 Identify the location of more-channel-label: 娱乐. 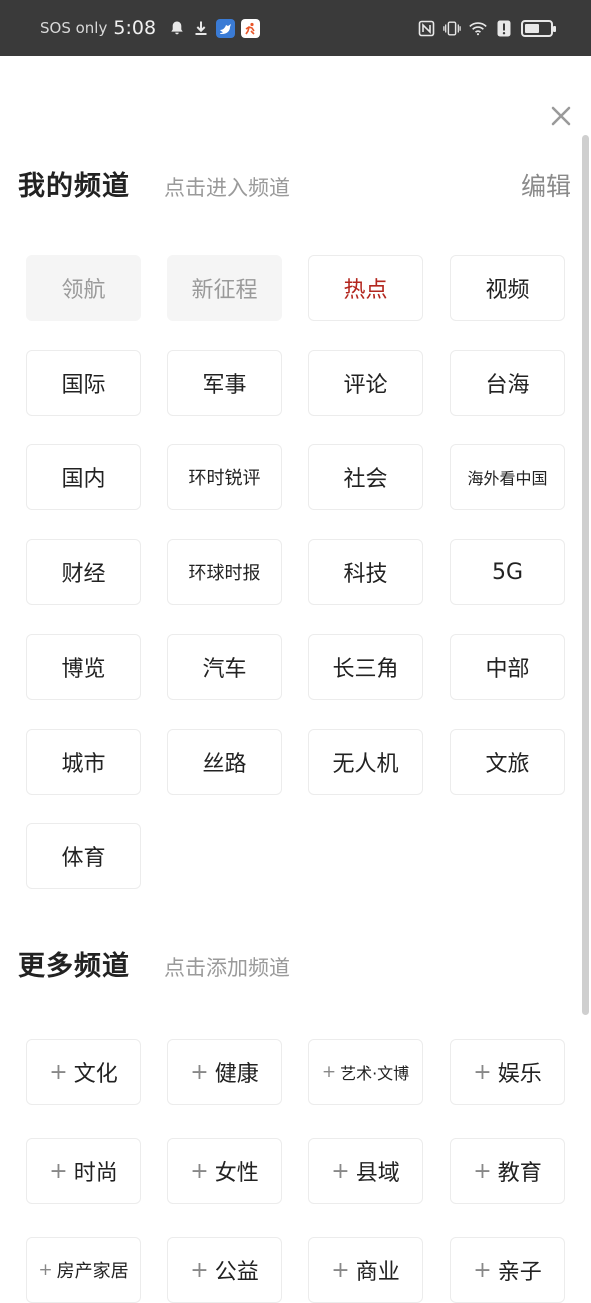
(519, 1074).